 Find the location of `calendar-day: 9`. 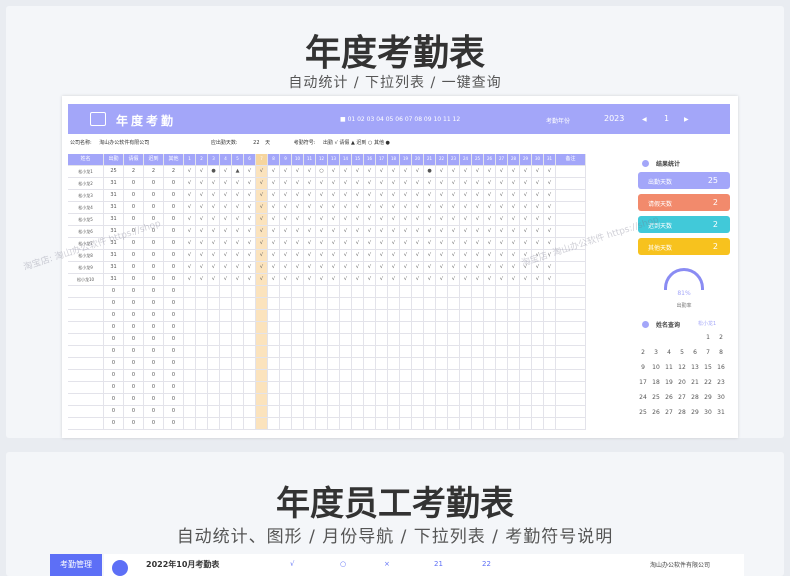

calendar-day: 9 is located at coordinates (643, 367).